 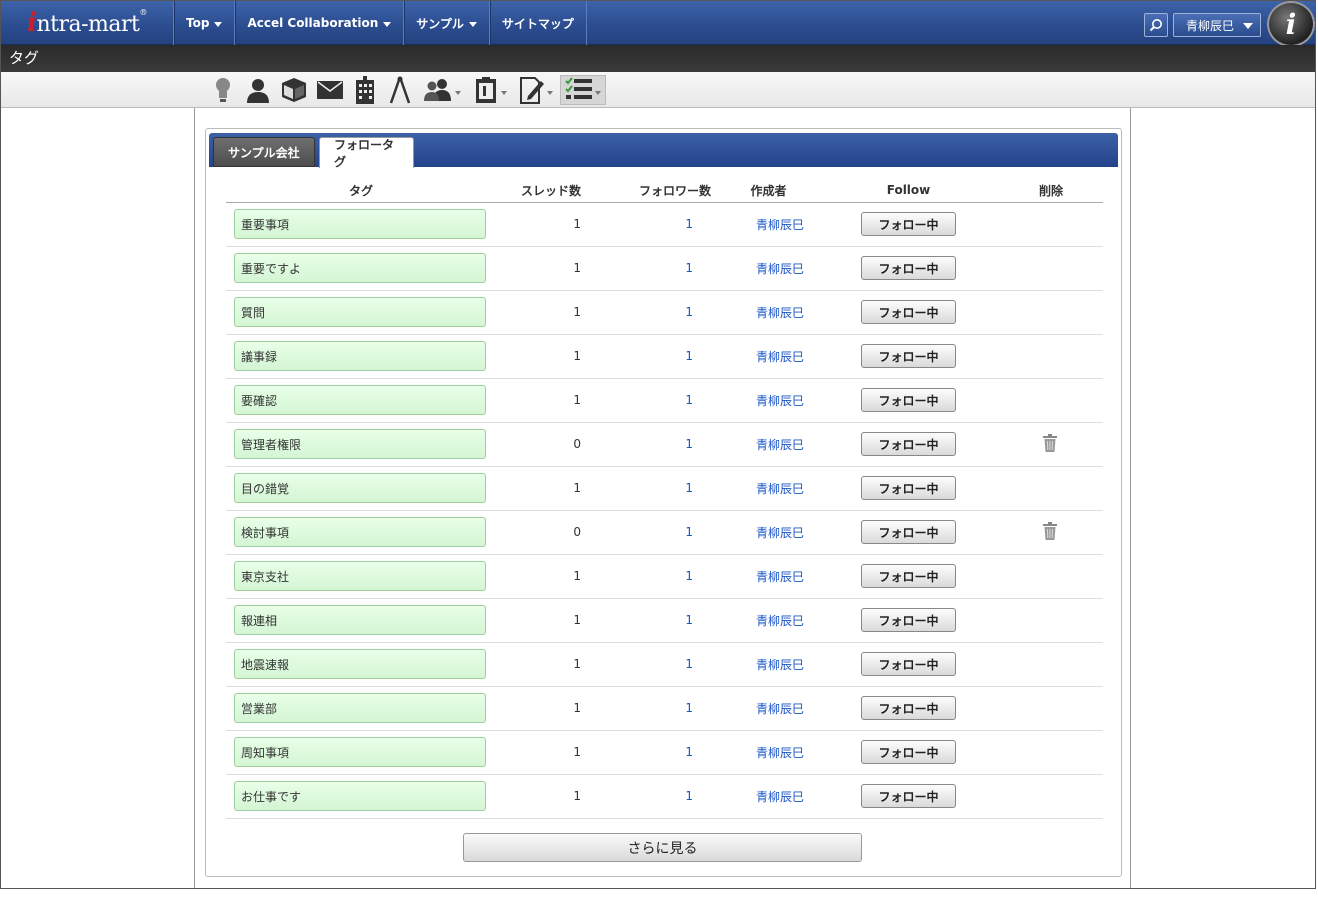 What do you see at coordinates (360, 444) in the screenshot?
I see `tag-chip: 管理者権限` at bounding box center [360, 444].